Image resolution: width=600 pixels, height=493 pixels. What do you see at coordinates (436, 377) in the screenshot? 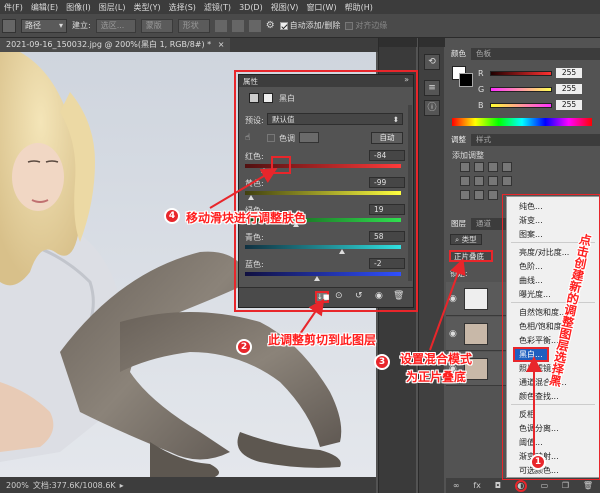
I see `annotation-text-3-line2: 为正片叠底` at bounding box center [436, 377].